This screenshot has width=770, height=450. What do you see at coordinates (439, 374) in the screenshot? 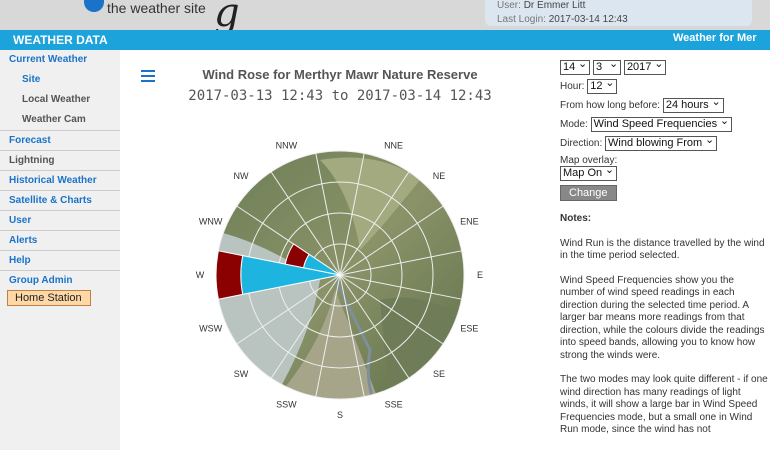
I see `direction-label-se: SE` at bounding box center [439, 374].